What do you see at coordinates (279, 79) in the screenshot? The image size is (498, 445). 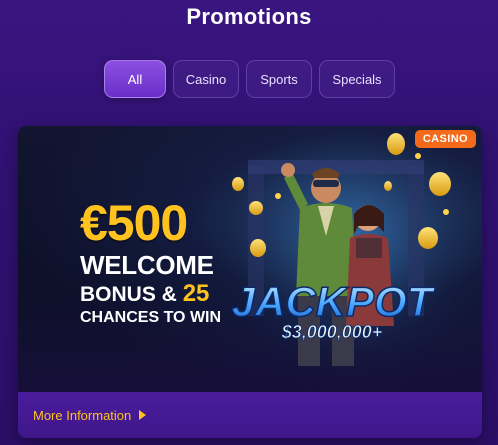 I see `tab-sports: Sports` at bounding box center [279, 79].